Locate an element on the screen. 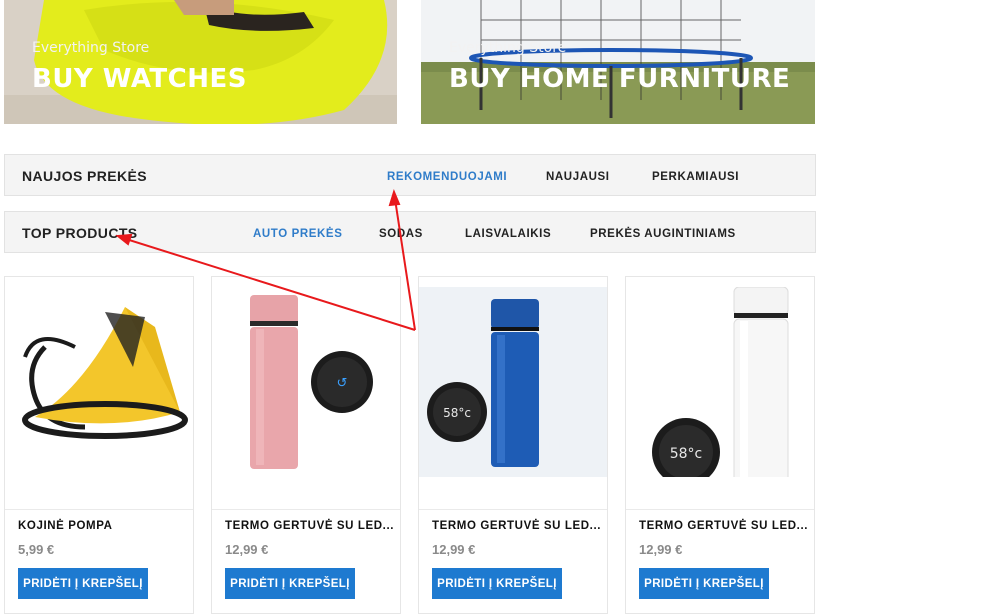  product-image-white-bottle: 58°c is located at coordinates (720, 382).